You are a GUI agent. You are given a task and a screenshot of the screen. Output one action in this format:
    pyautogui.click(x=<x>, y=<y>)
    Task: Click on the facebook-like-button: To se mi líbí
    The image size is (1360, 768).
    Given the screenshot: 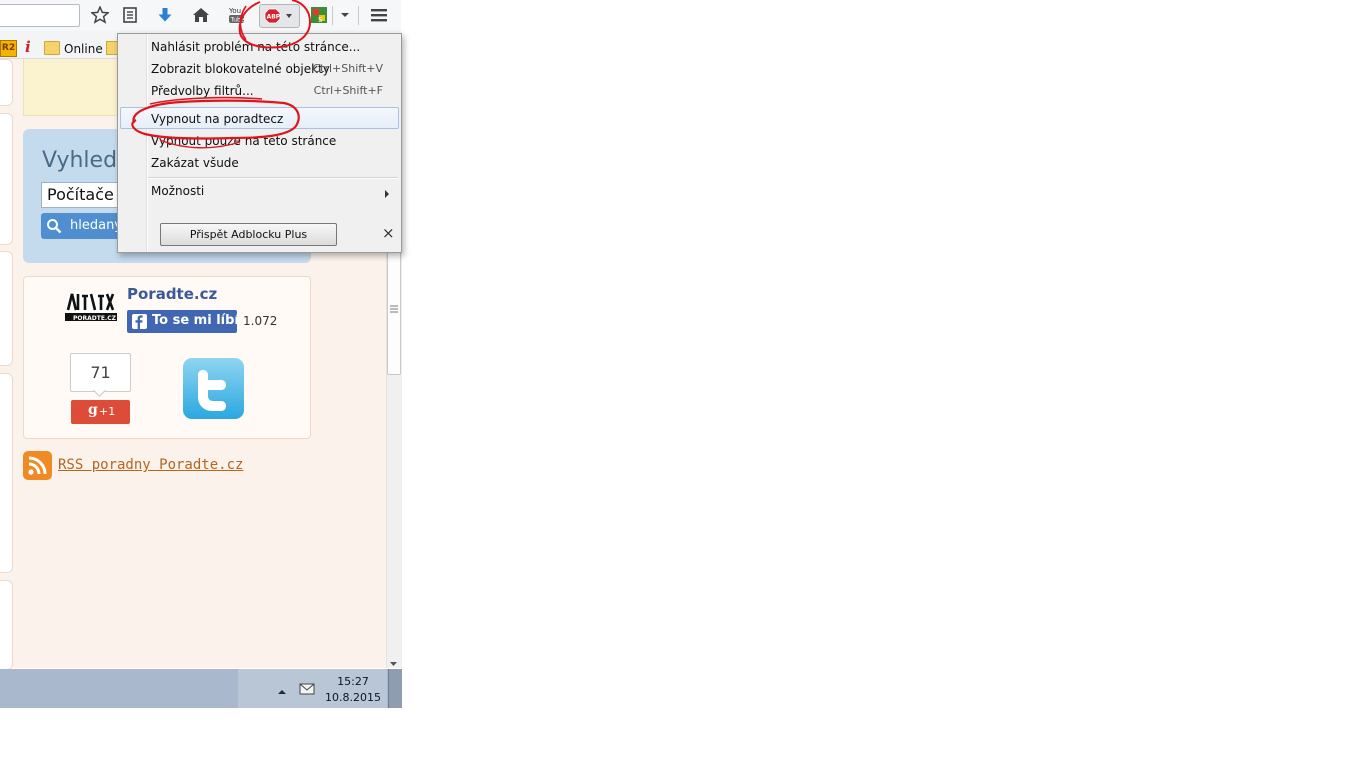 What is the action you would take?
    pyautogui.click(x=183, y=321)
    